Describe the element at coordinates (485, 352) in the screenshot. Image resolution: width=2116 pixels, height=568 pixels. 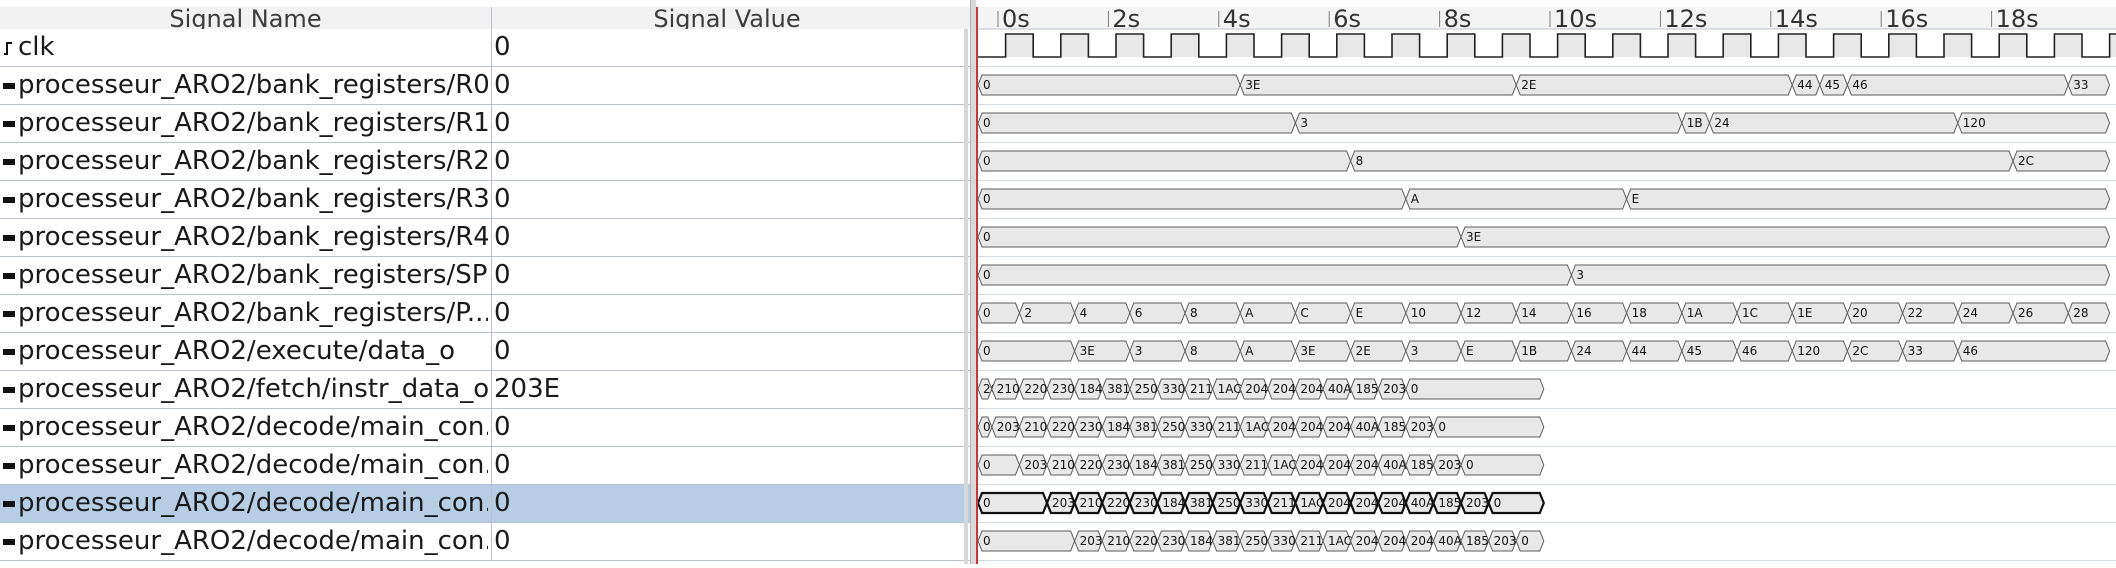
I see `signal-row: processeur_ARO2/execute/data_o 0` at that location.